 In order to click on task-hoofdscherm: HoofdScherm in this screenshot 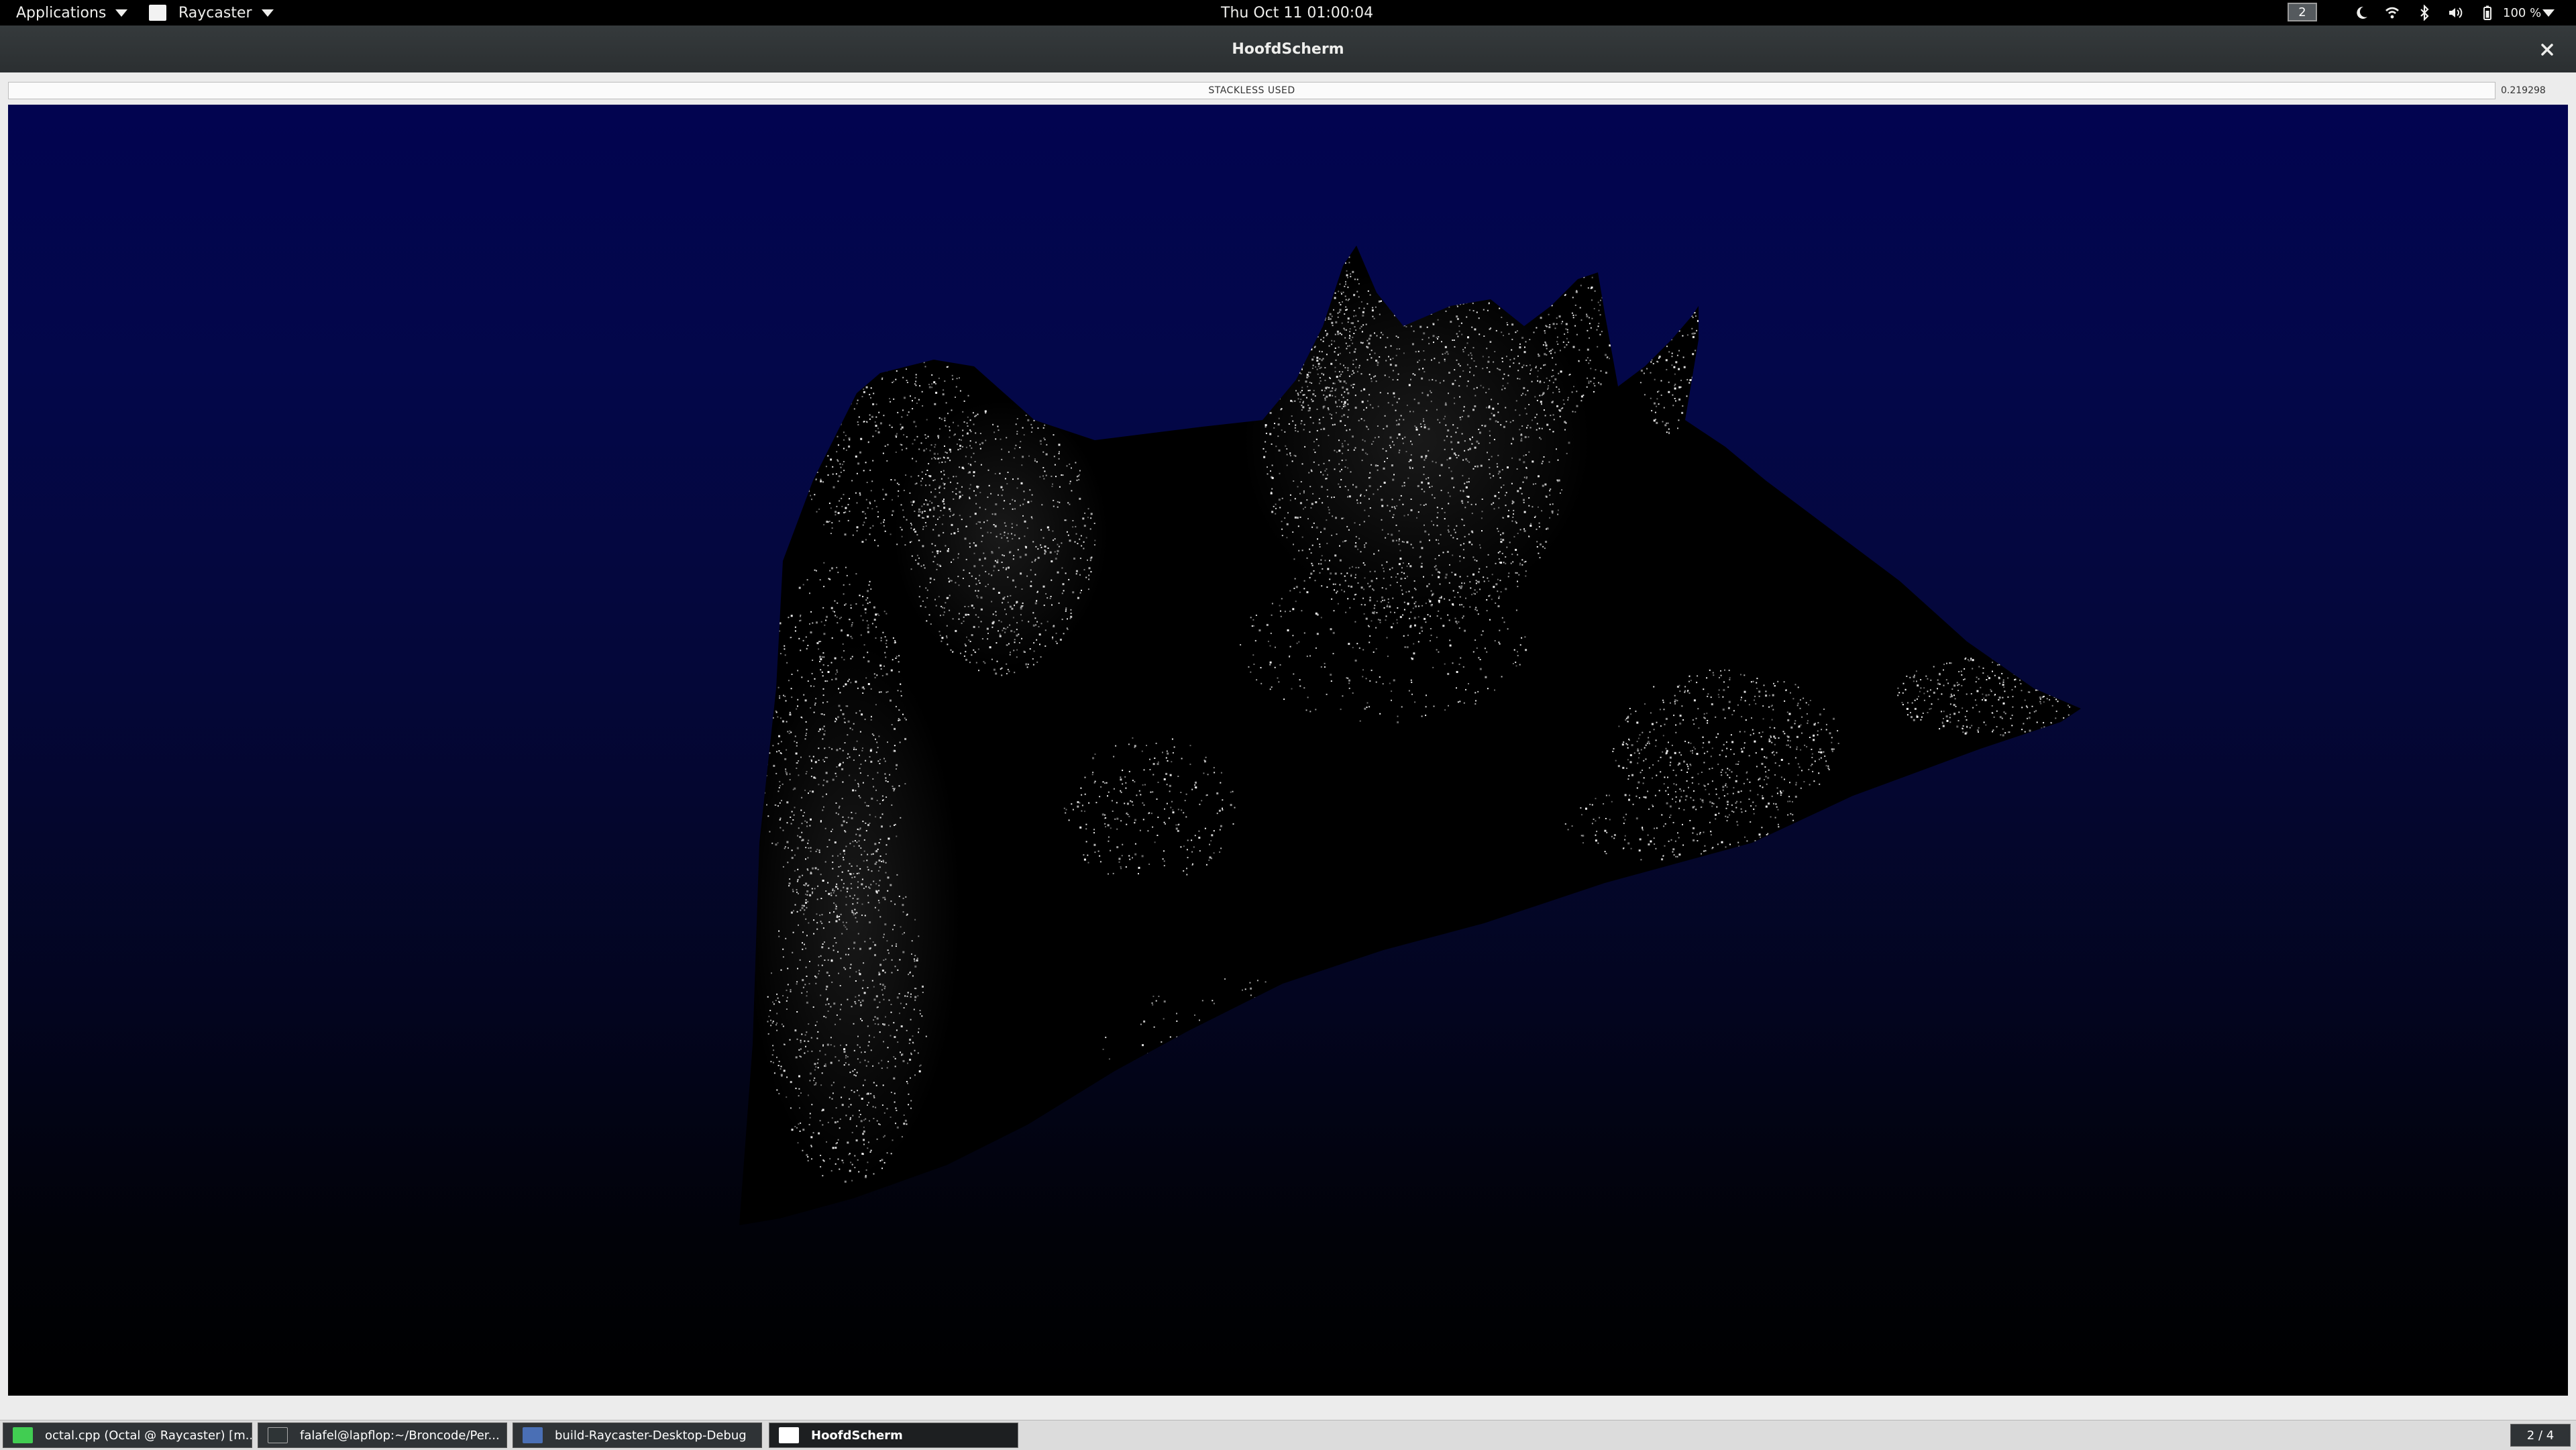, I will do `click(893, 1435)`.